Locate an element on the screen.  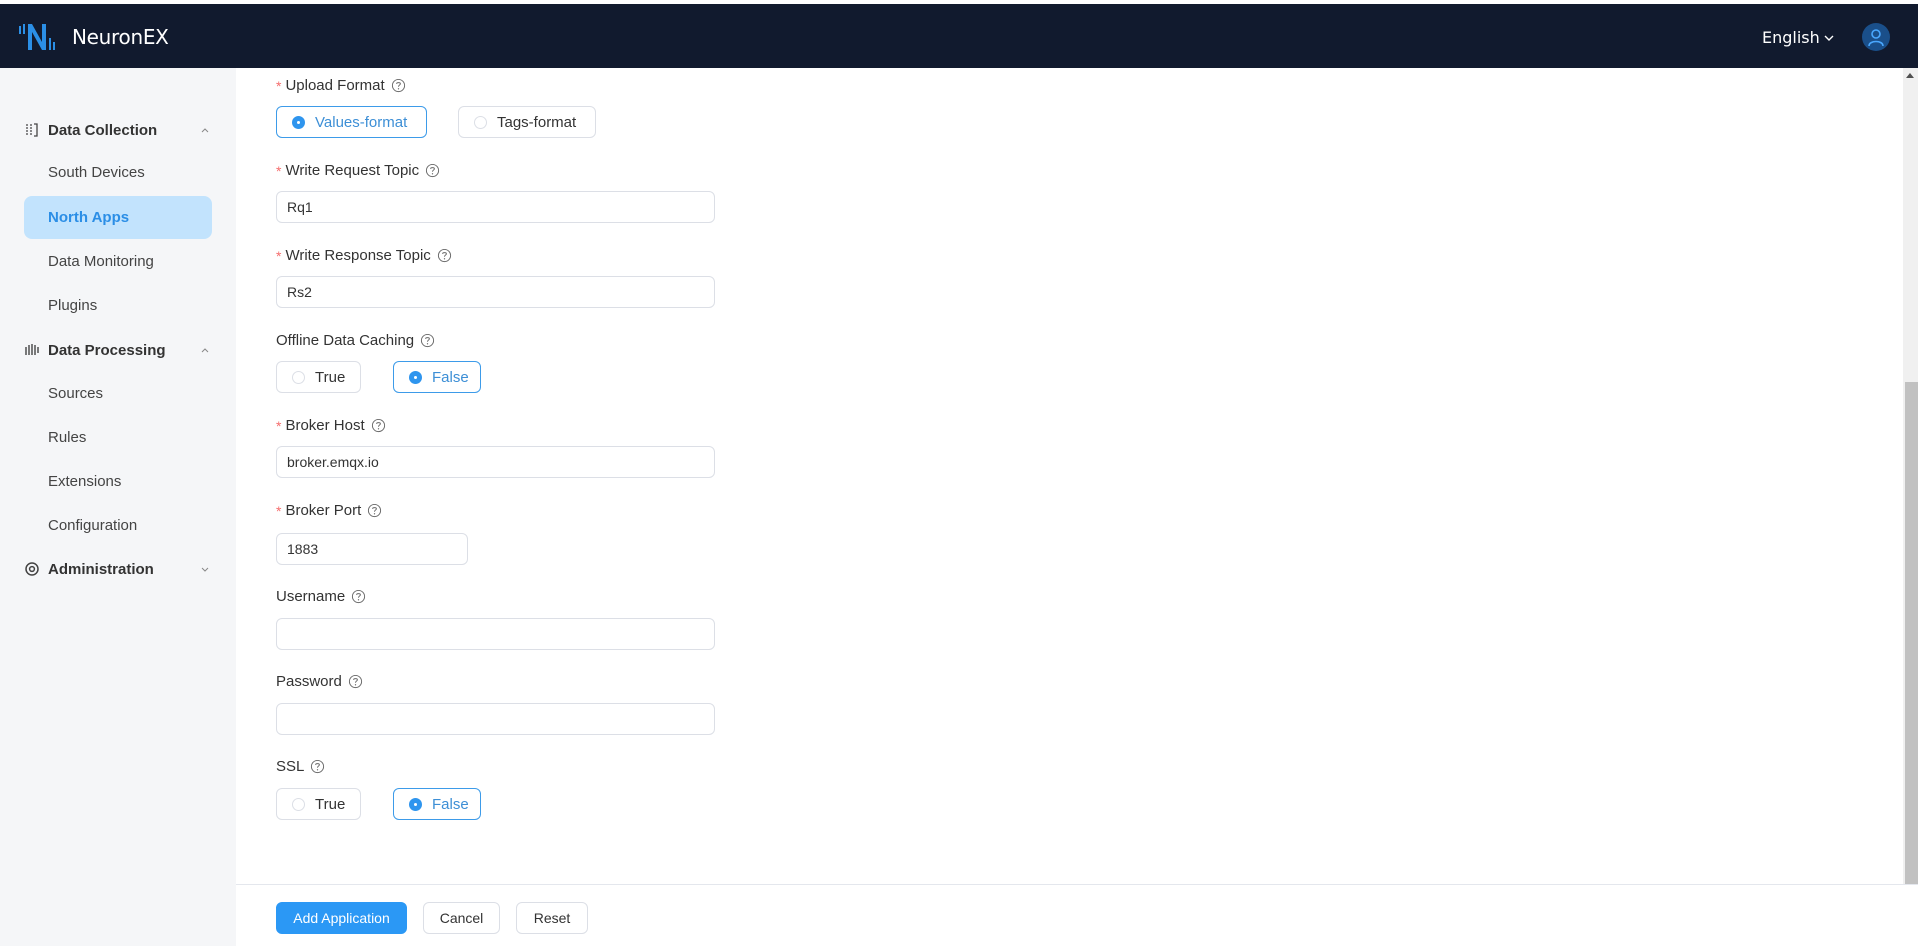
sidebar-item-extensions: Extensions is located at coordinates (118, 481).